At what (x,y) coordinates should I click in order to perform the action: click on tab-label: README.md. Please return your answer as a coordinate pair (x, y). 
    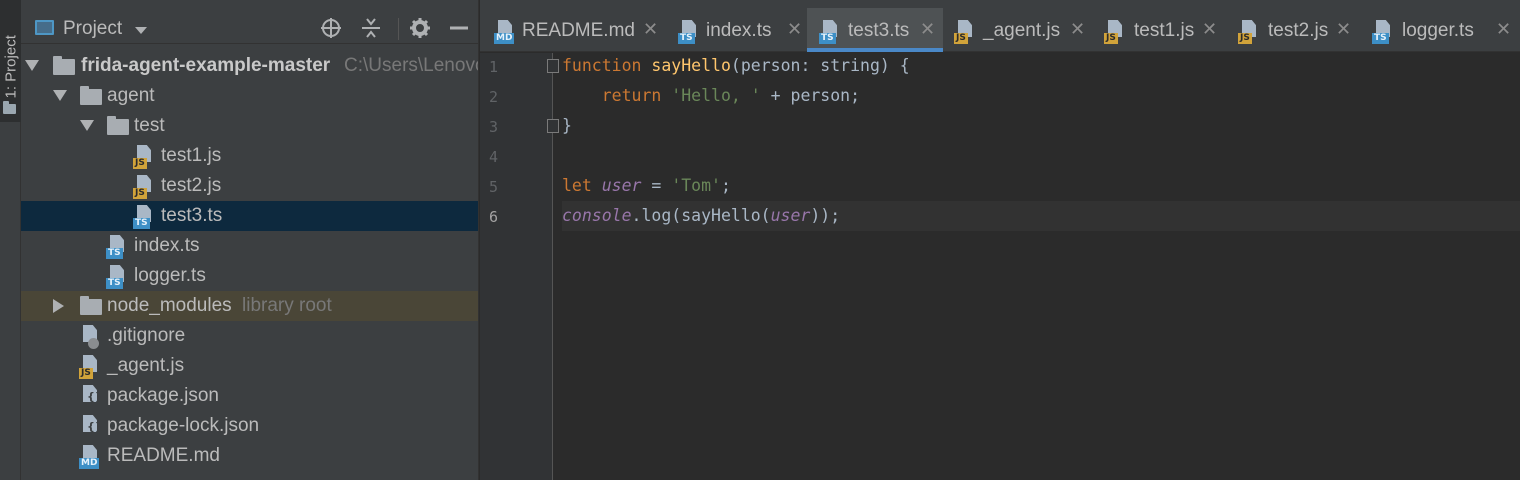
    Looking at the image, I should click on (578, 30).